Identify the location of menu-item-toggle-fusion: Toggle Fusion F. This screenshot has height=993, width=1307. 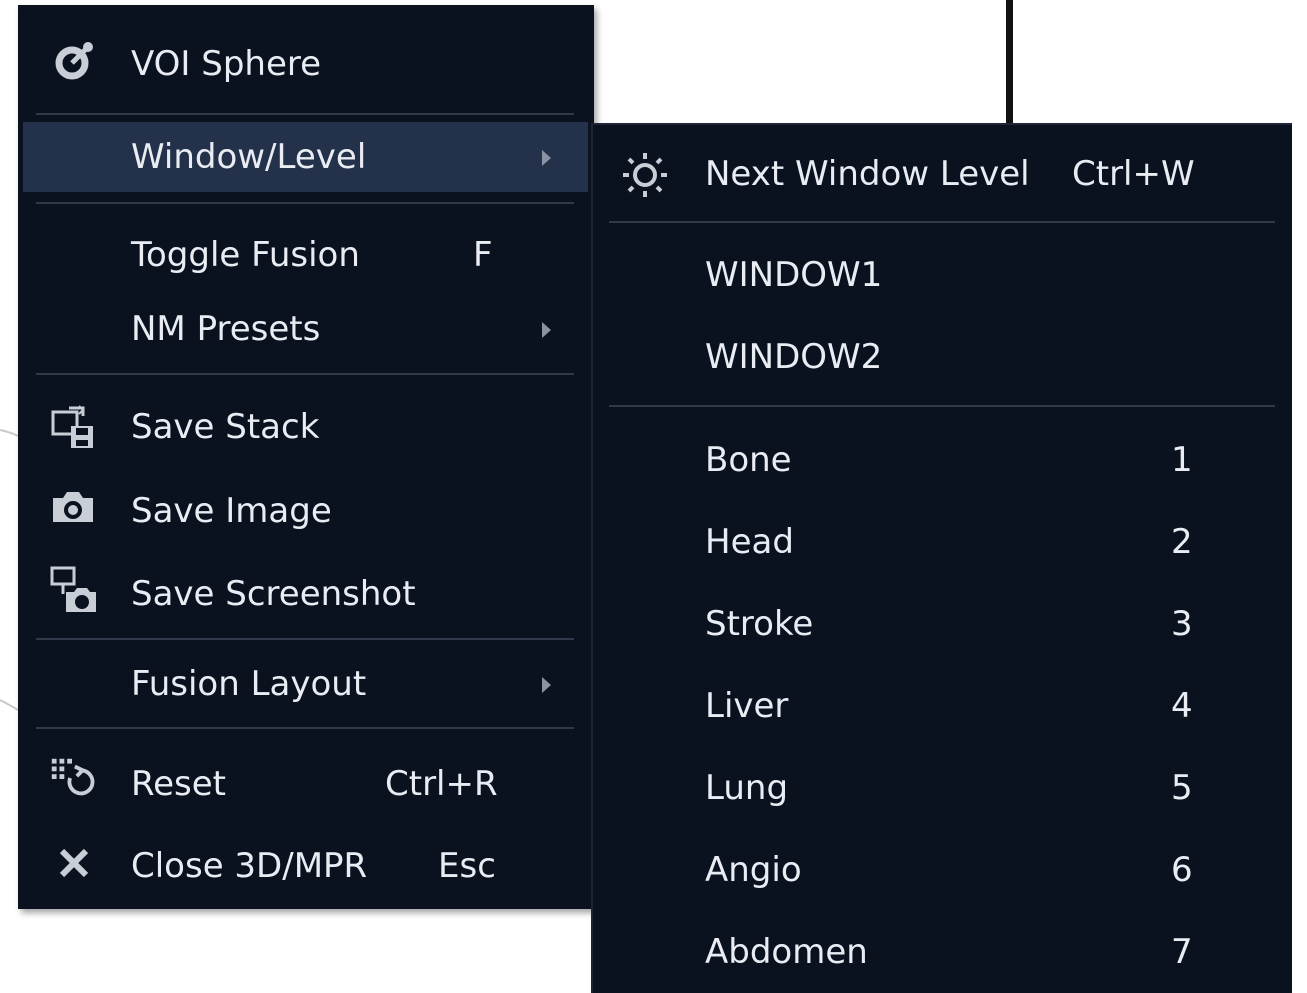
(306, 255).